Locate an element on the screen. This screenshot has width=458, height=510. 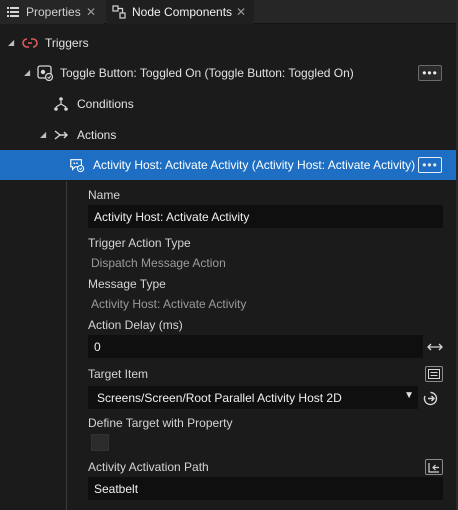
message-action-icon is located at coordinates (77, 165).